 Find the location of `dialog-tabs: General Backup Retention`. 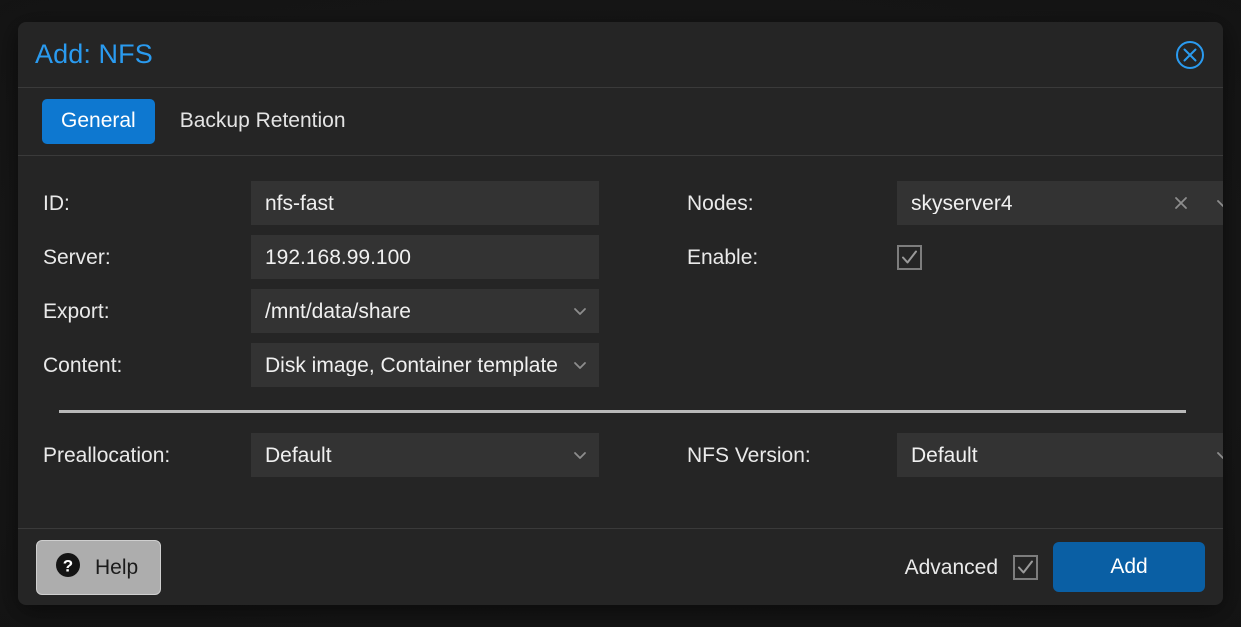

dialog-tabs: General Backup Retention is located at coordinates (620, 122).